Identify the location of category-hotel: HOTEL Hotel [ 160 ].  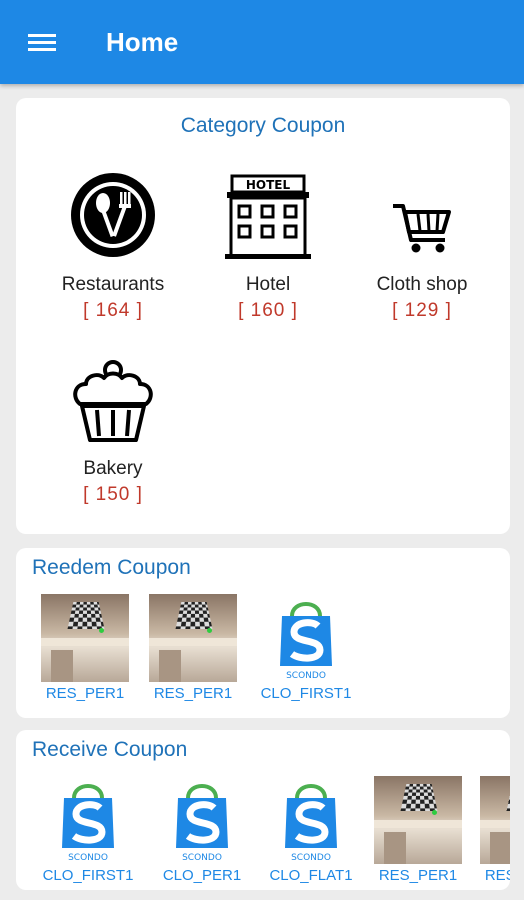
(268, 245).